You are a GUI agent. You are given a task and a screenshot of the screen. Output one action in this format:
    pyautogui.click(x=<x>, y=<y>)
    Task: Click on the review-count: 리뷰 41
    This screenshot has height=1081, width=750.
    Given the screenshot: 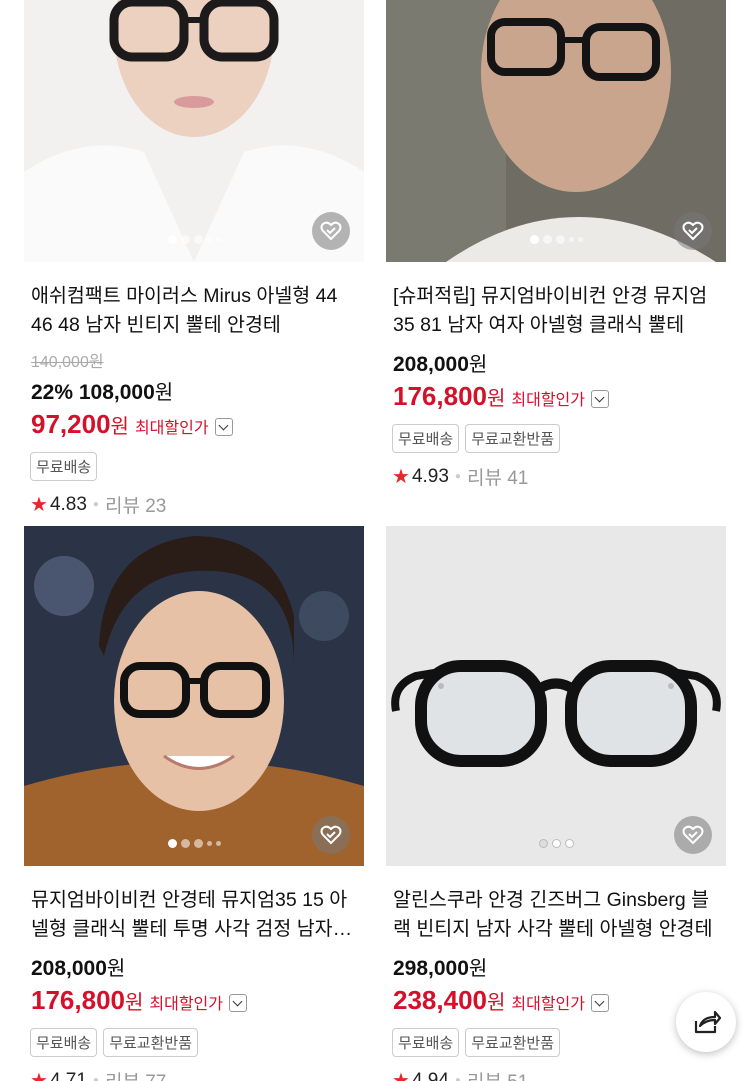 What is the action you would take?
    pyautogui.click(x=497, y=476)
    